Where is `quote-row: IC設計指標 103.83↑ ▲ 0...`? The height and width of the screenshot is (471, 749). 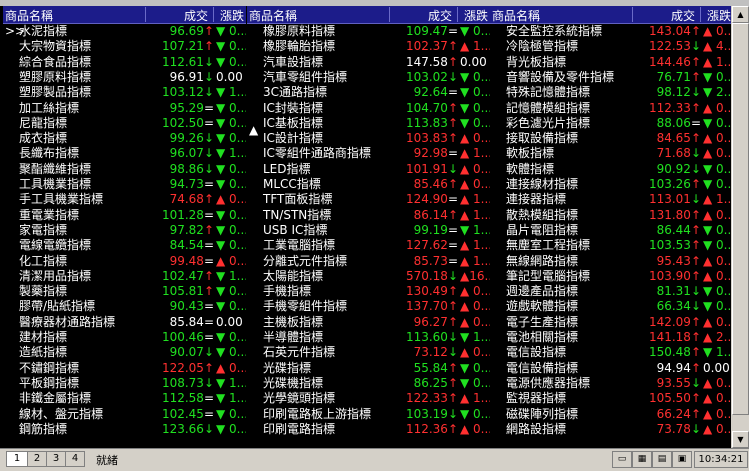 quote-row: IC設計指標 103.83↑ ▲ 0... is located at coordinates (368, 138).